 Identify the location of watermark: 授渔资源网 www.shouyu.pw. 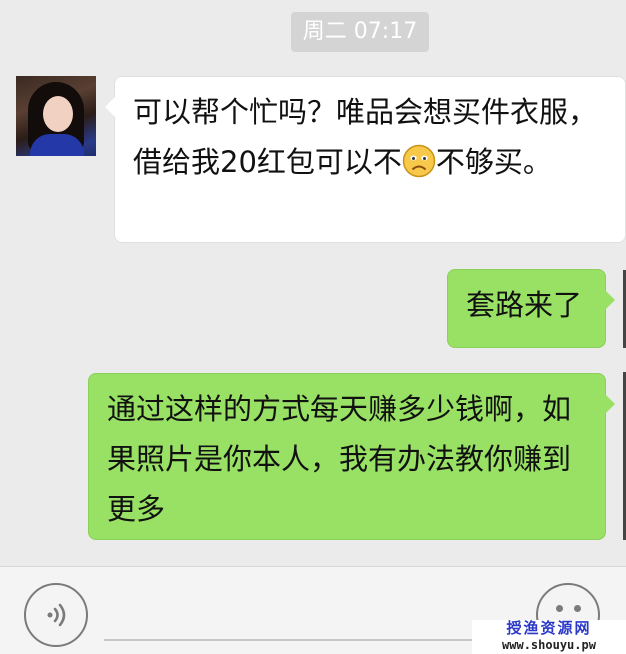
(549, 637).